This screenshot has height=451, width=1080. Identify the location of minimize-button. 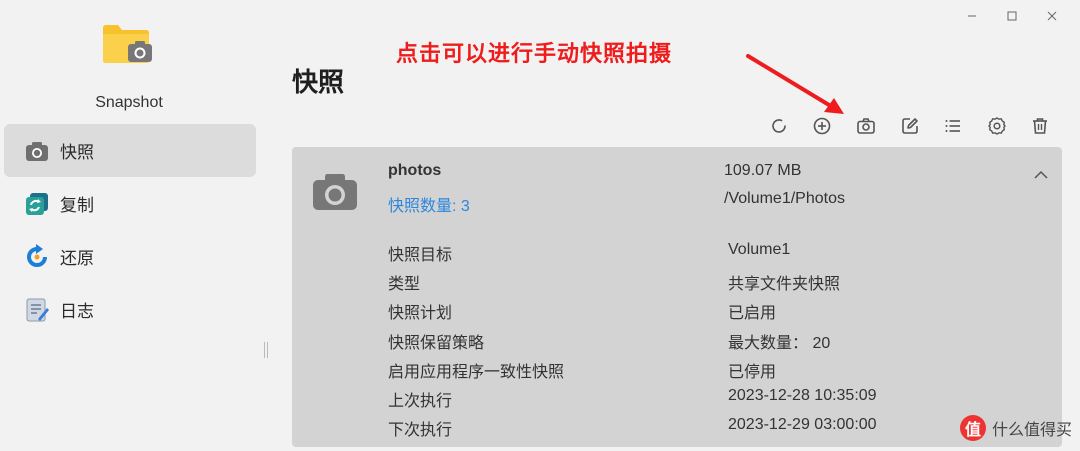
(972, 16).